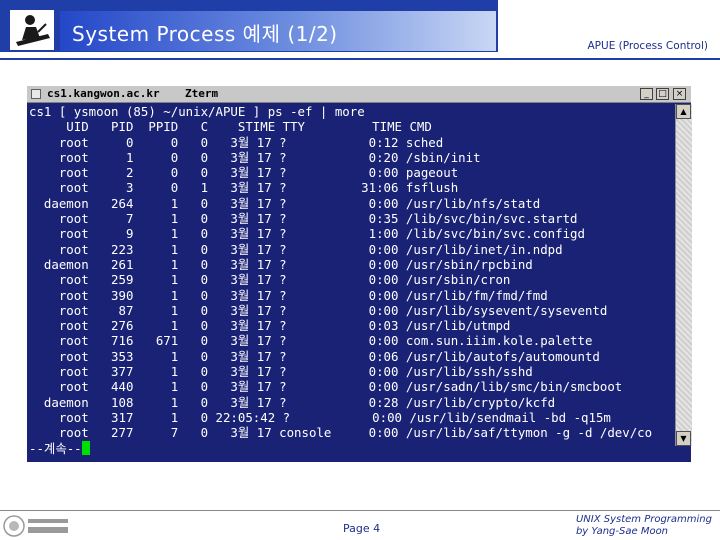 The height and width of the screenshot is (540, 720). I want to click on person-at-desk-icon, so click(32, 30).